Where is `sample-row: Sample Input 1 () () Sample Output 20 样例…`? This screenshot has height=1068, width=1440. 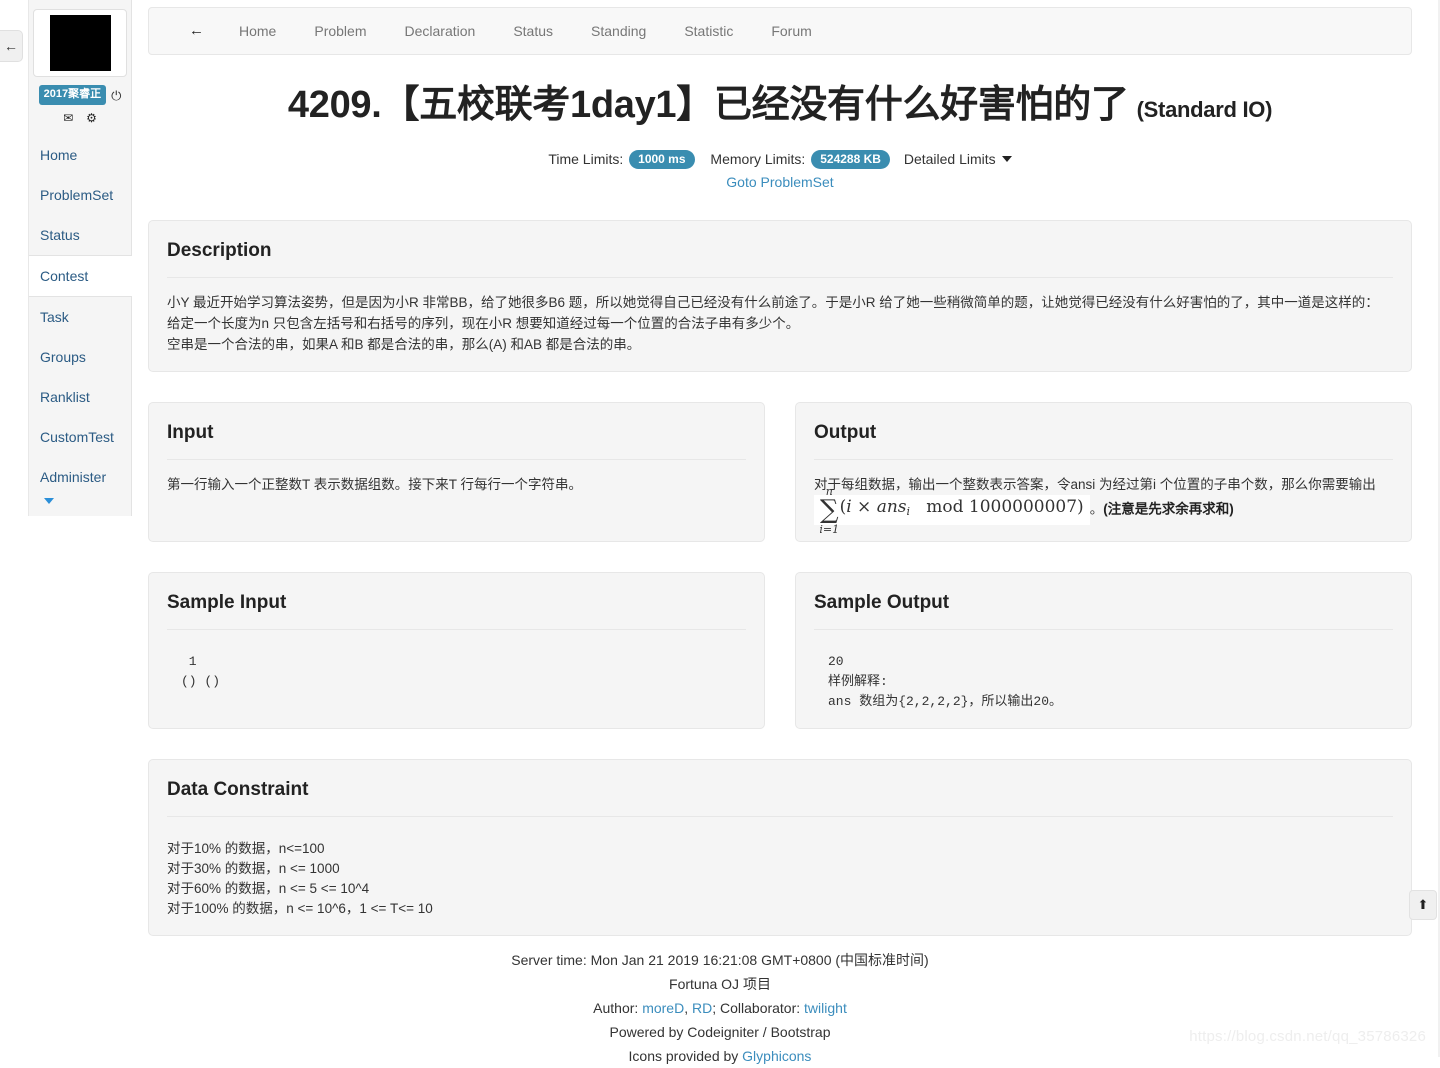 sample-row: Sample Input 1 () () Sample Output 20 样例… is located at coordinates (780, 650).